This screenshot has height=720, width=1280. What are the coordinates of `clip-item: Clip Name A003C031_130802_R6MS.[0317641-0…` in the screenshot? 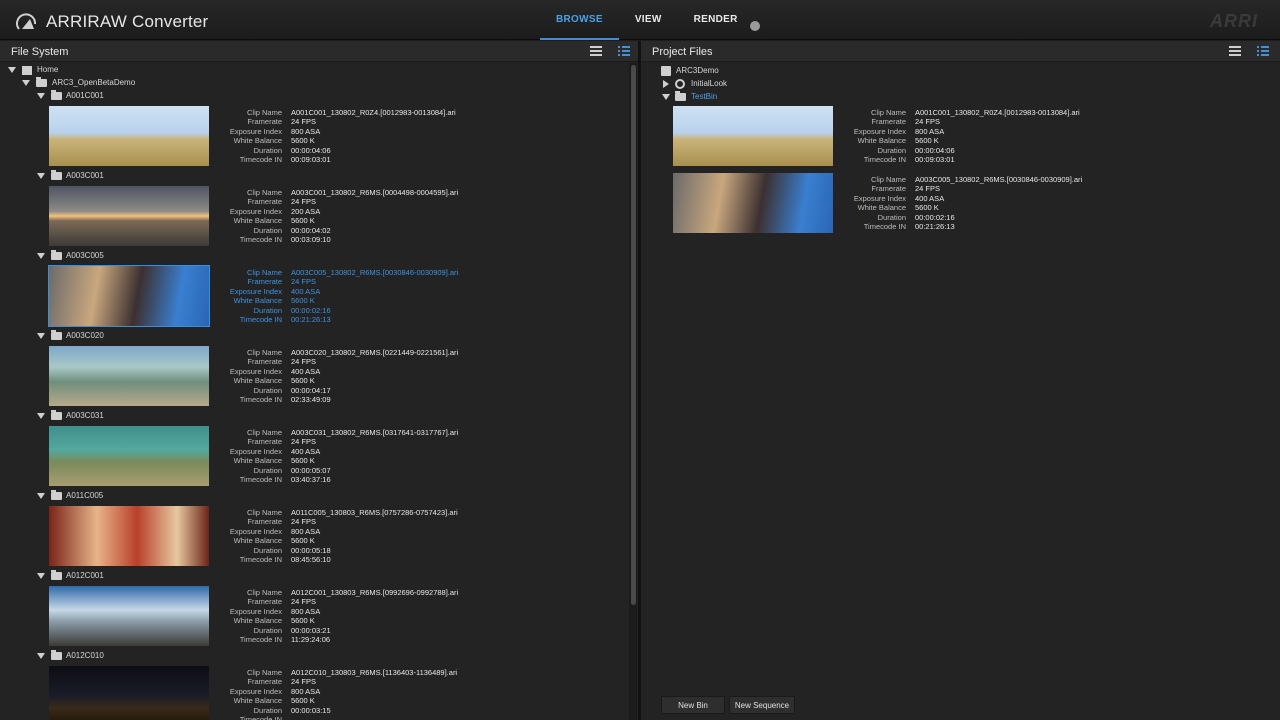 It's located at (329, 457).